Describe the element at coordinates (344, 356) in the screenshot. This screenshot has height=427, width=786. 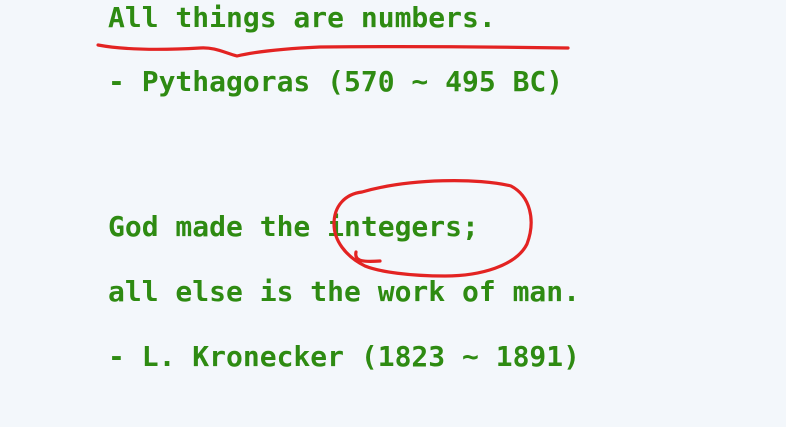
I see `kronecker-attribution: - L. Kronecker (1823 ~ 1891)` at that location.